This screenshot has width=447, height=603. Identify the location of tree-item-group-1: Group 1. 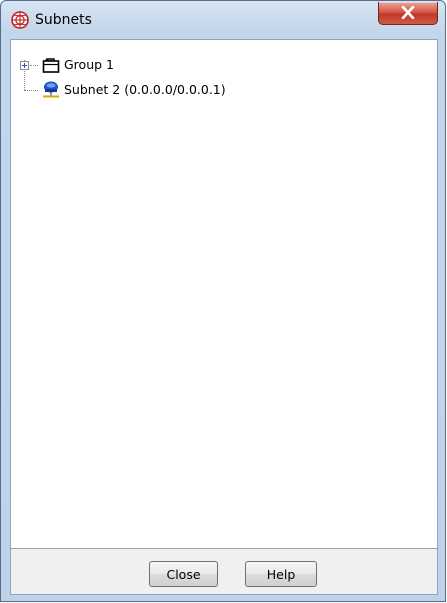
(111, 65).